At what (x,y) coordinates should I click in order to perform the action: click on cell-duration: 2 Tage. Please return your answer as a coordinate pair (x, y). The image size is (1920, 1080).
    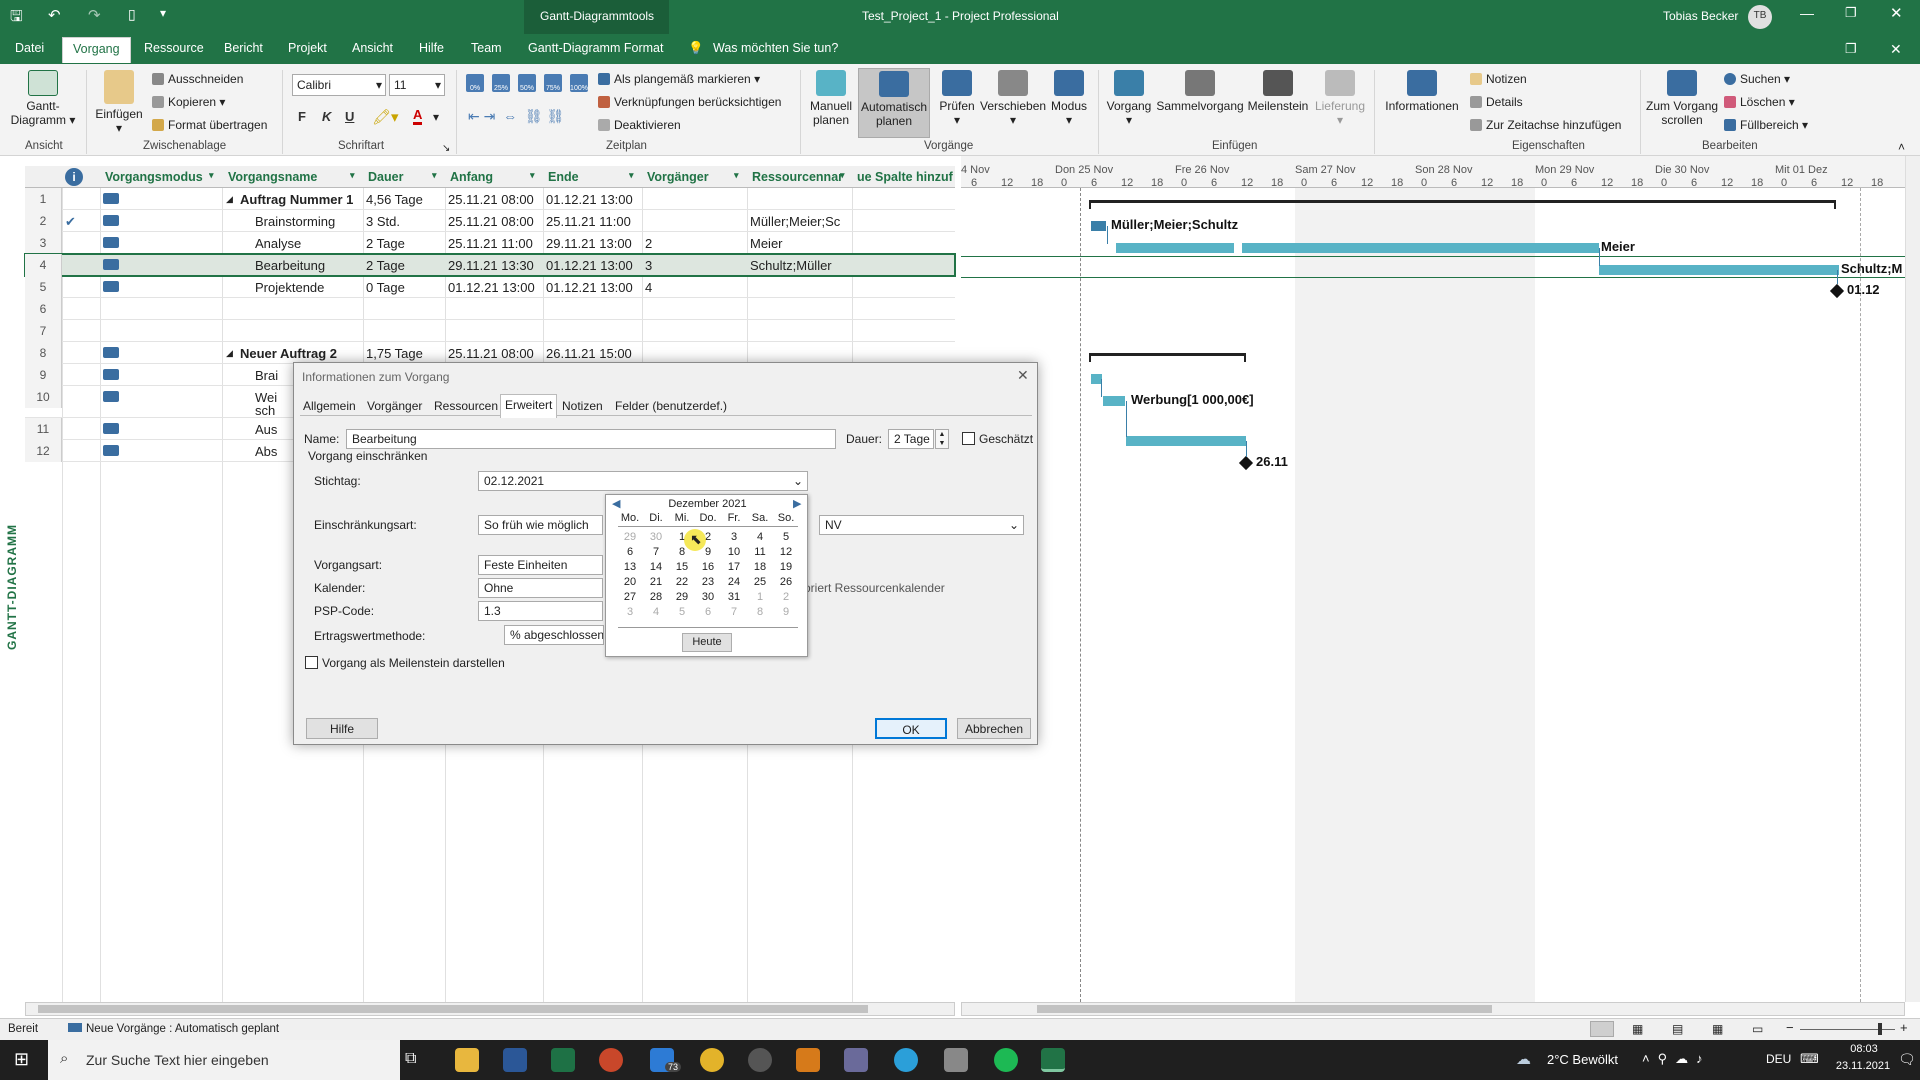
    Looking at the image, I should click on (406, 243).